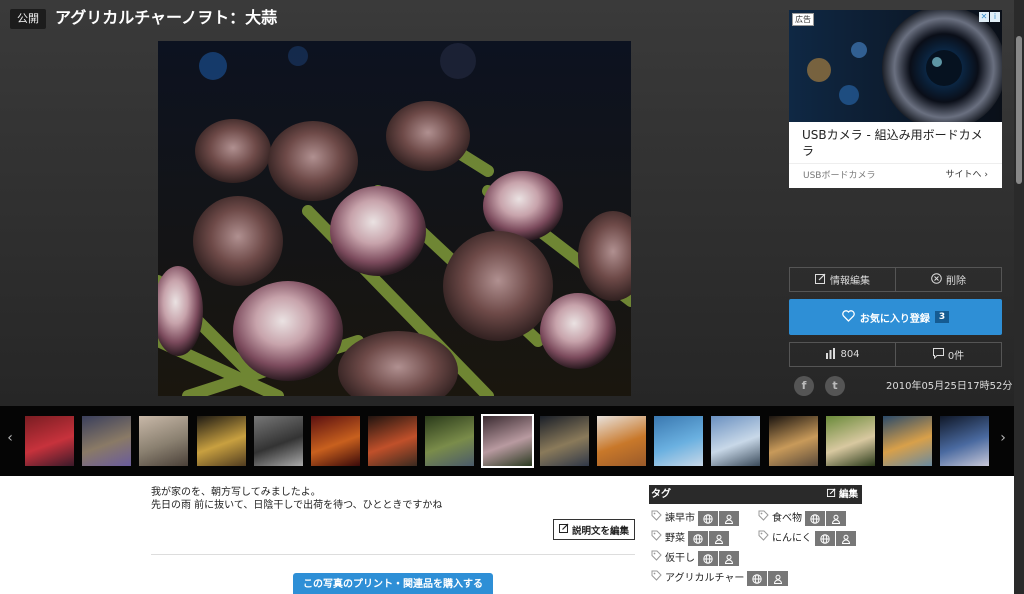 The width and height of the screenshot is (1024, 594). I want to click on thumb-rice-terrace, so click(449, 441).